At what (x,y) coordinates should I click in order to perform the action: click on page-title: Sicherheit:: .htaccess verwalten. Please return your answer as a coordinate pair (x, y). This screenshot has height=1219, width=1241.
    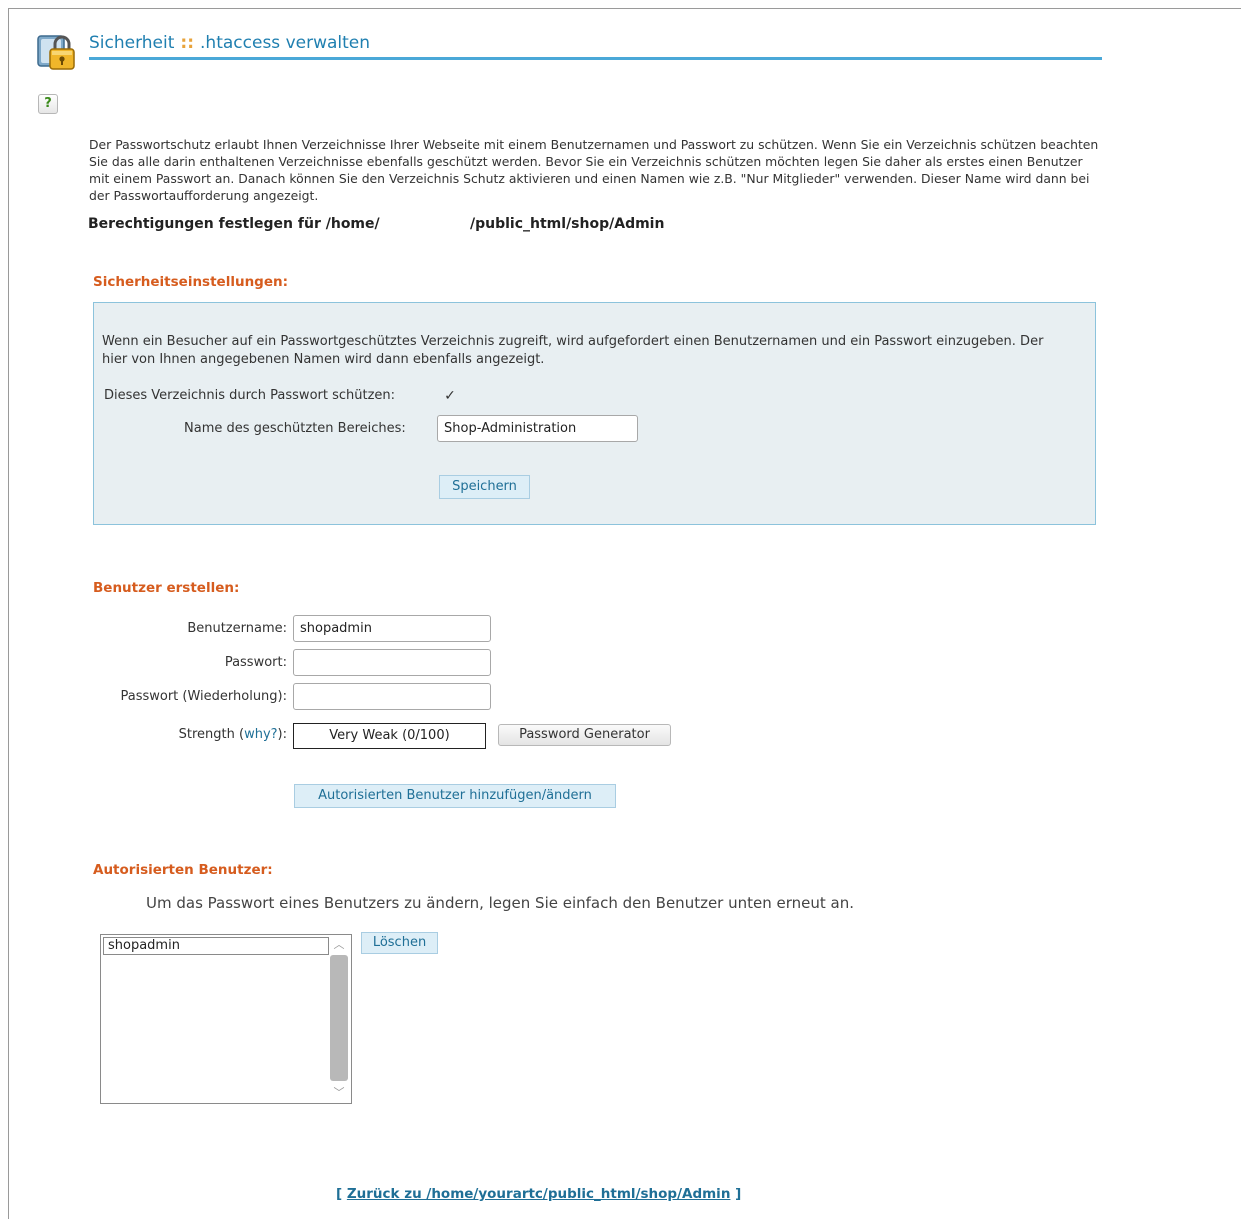
    Looking at the image, I should click on (229, 43).